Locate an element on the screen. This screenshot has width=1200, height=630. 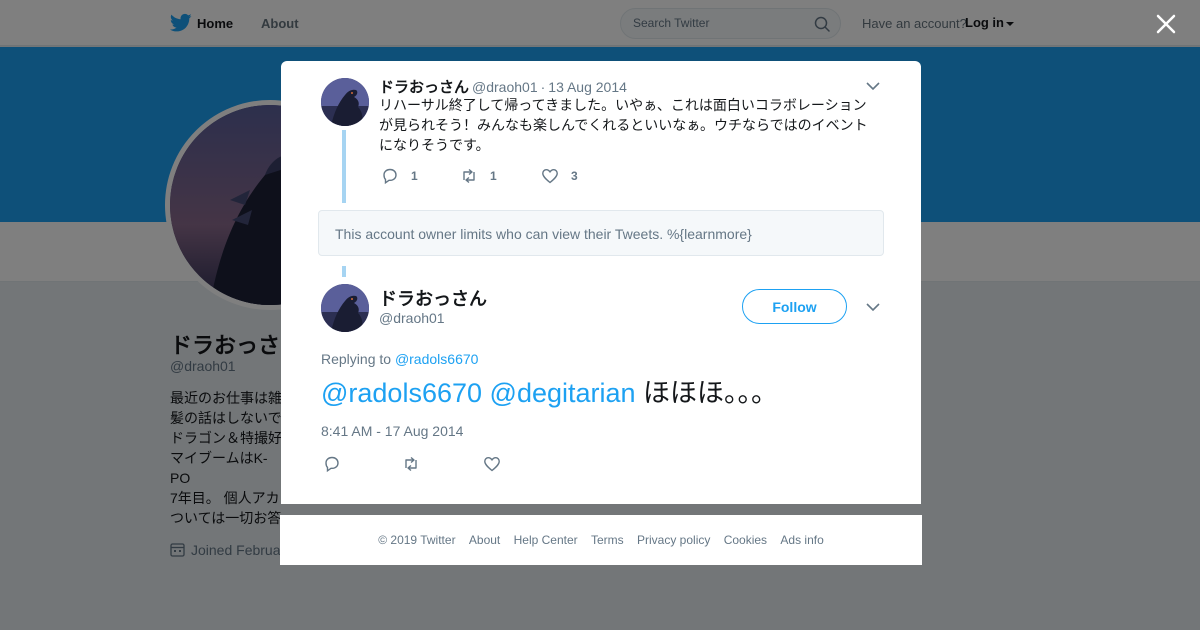
retweet-count: 1 is located at coordinates (493, 176).